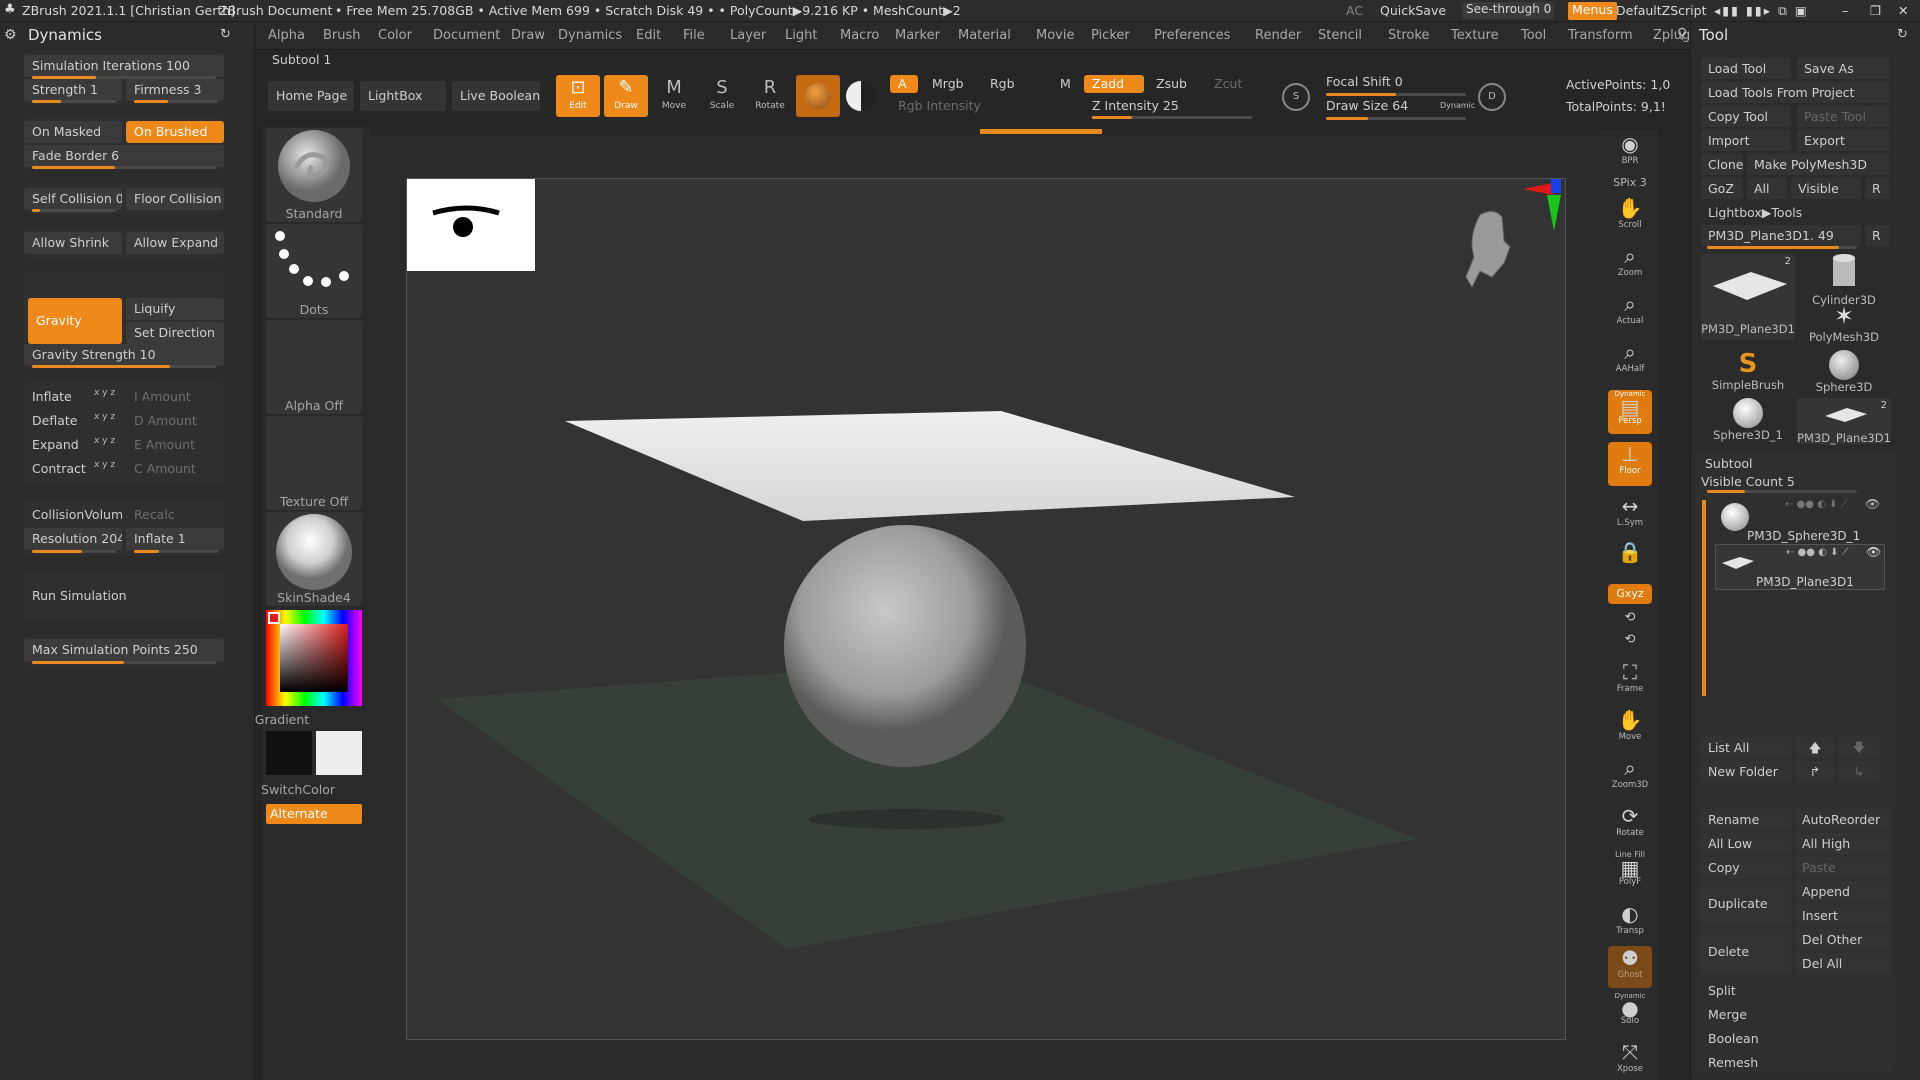 The width and height of the screenshot is (1920, 1080). What do you see at coordinates (73, 132) in the screenshot?
I see `on-masked-button: On Masked` at bounding box center [73, 132].